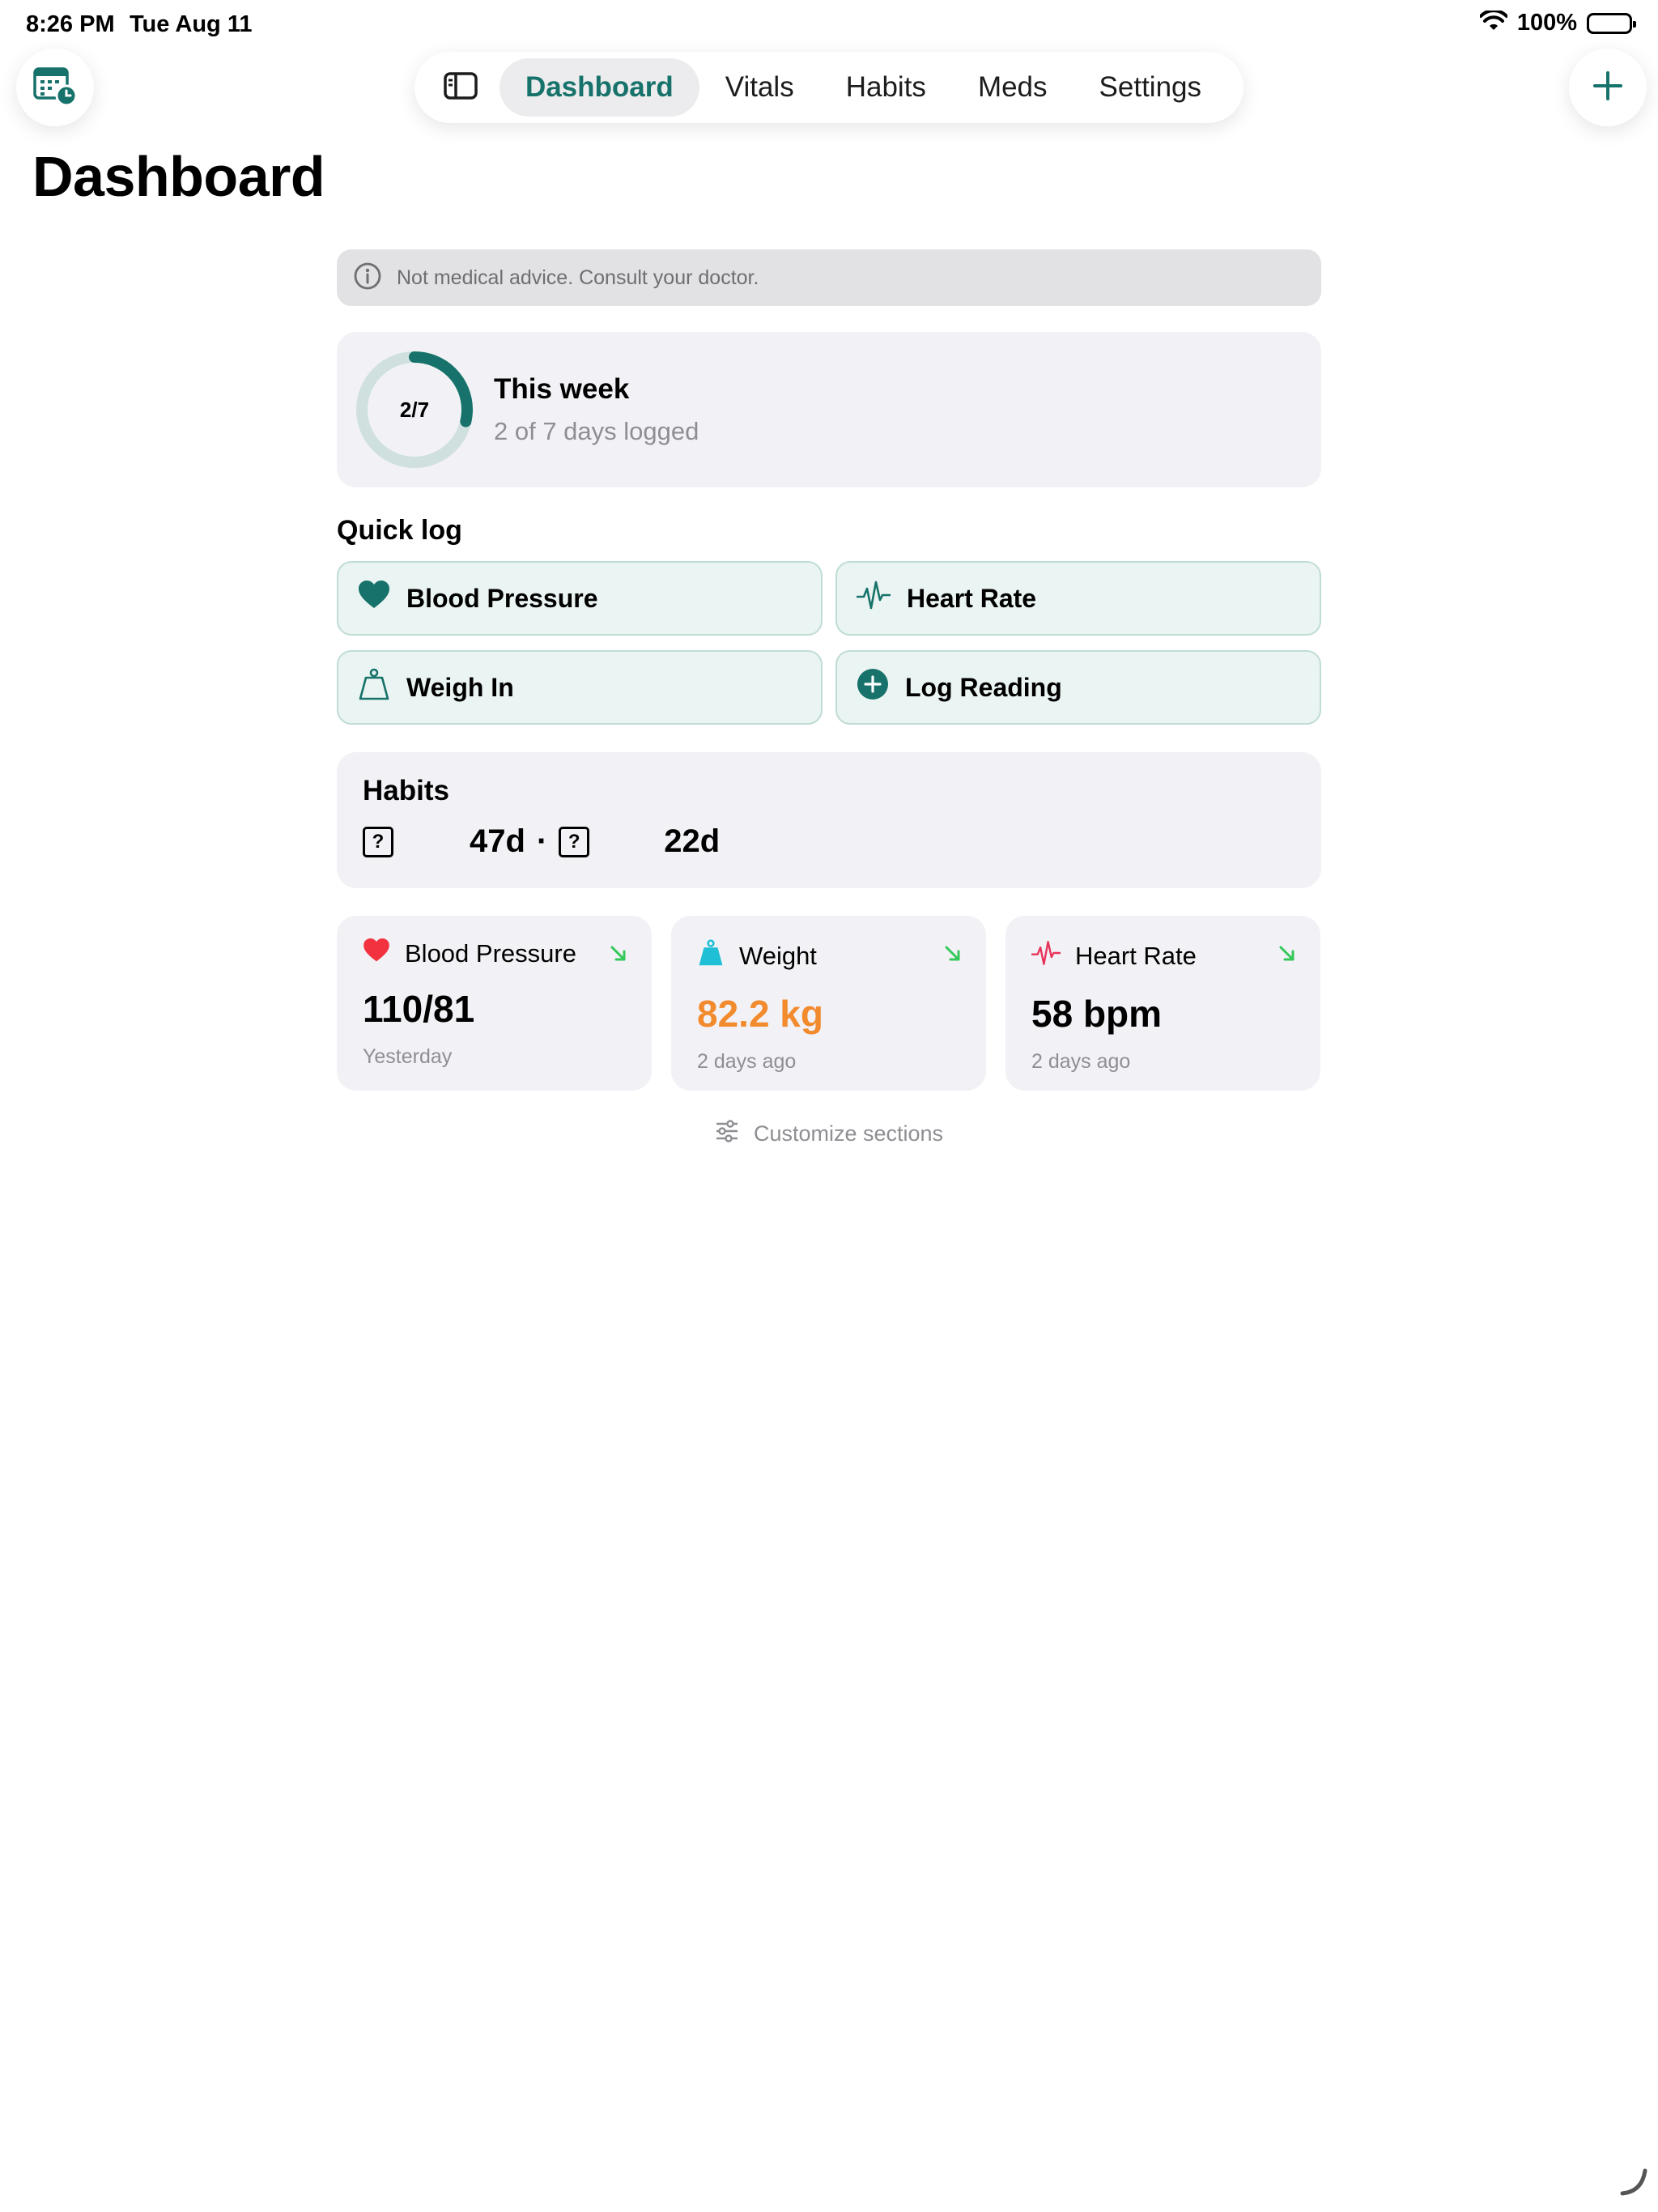  What do you see at coordinates (829, 410) in the screenshot?
I see `week-progress-card: 2/7 This week 2 of 7 days logged` at bounding box center [829, 410].